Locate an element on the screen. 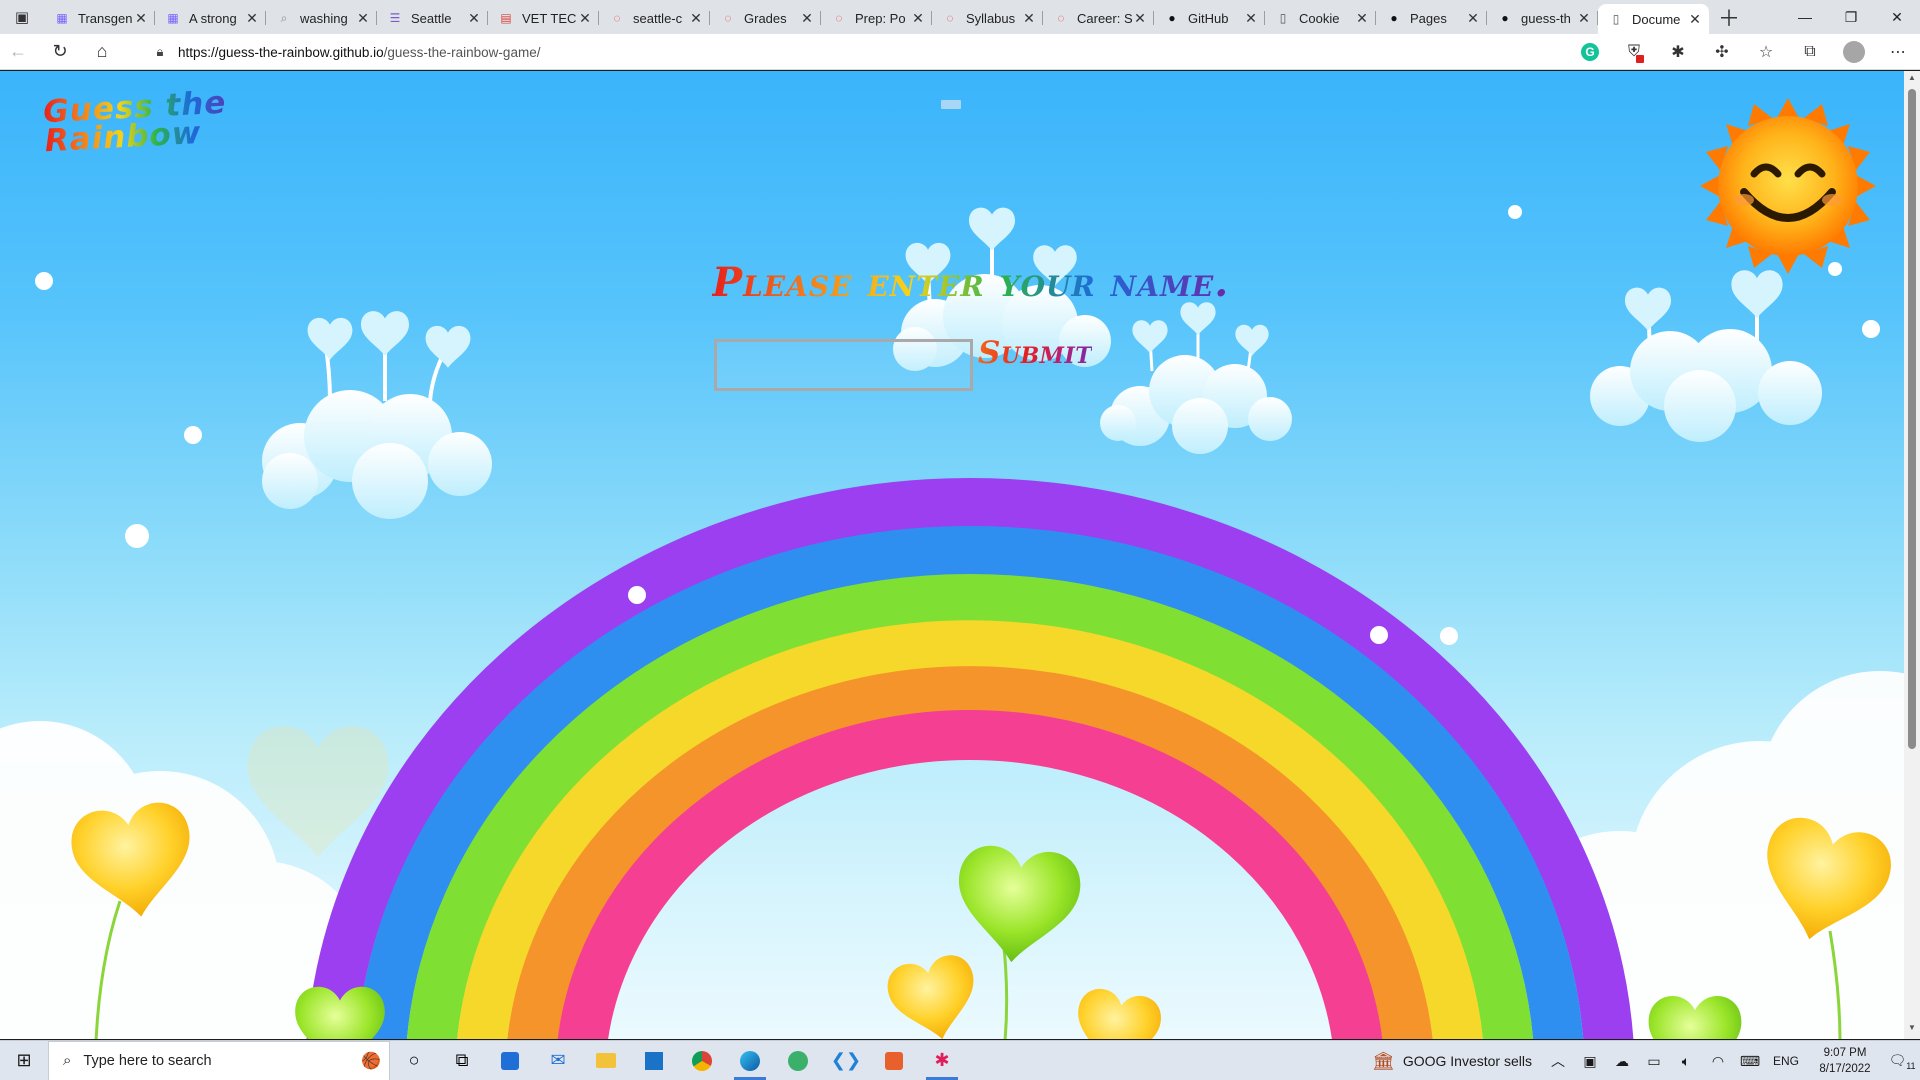 Image resolution: width=1920 pixels, height=1080 pixels. new-tab-button: ＋ is located at coordinates (1729, 17).